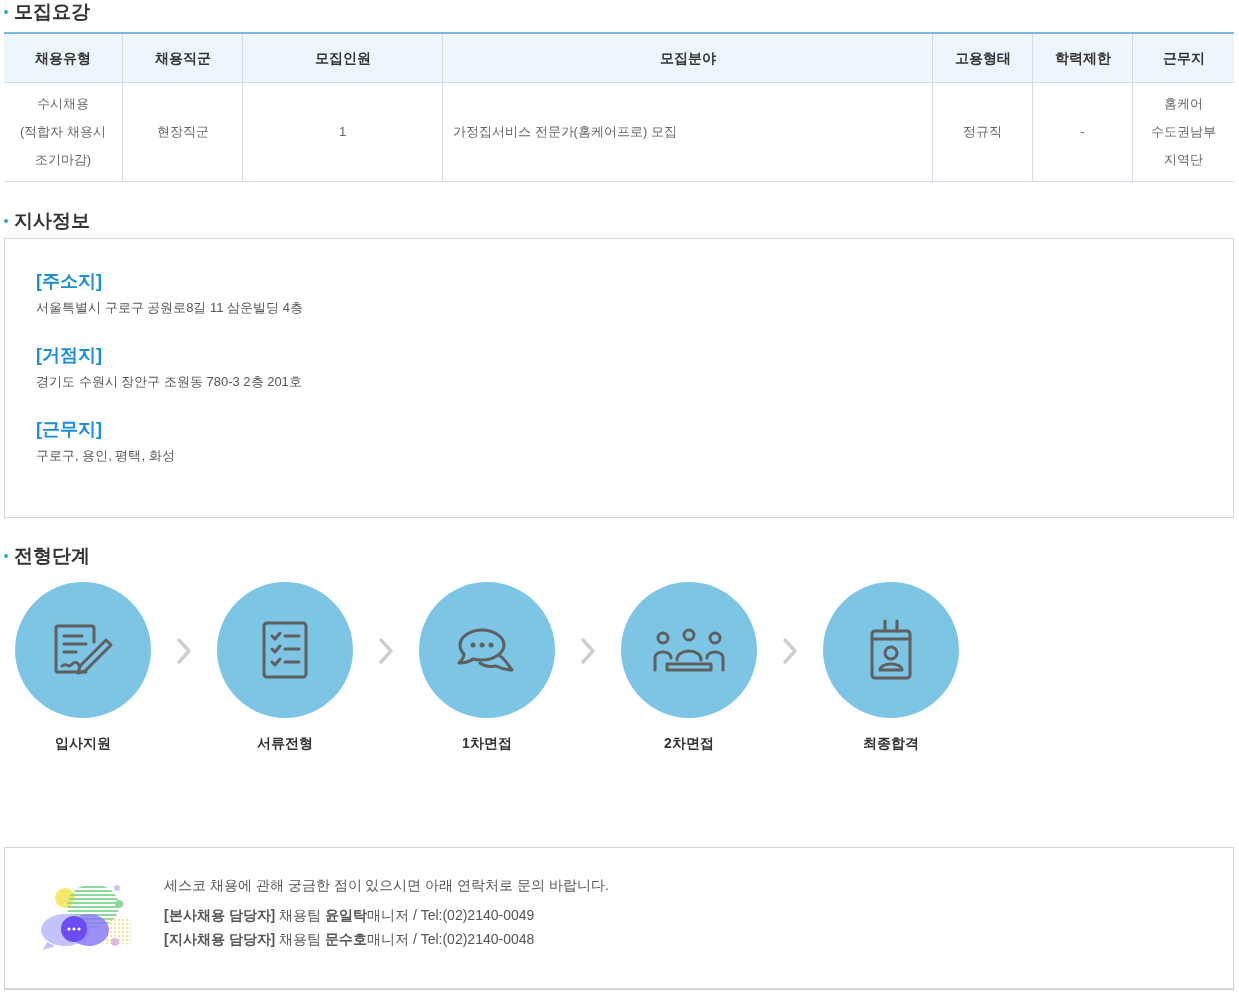  What do you see at coordinates (689, 743) in the screenshot?
I see `step-label: 2차면접` at bounding box center [689, 743].